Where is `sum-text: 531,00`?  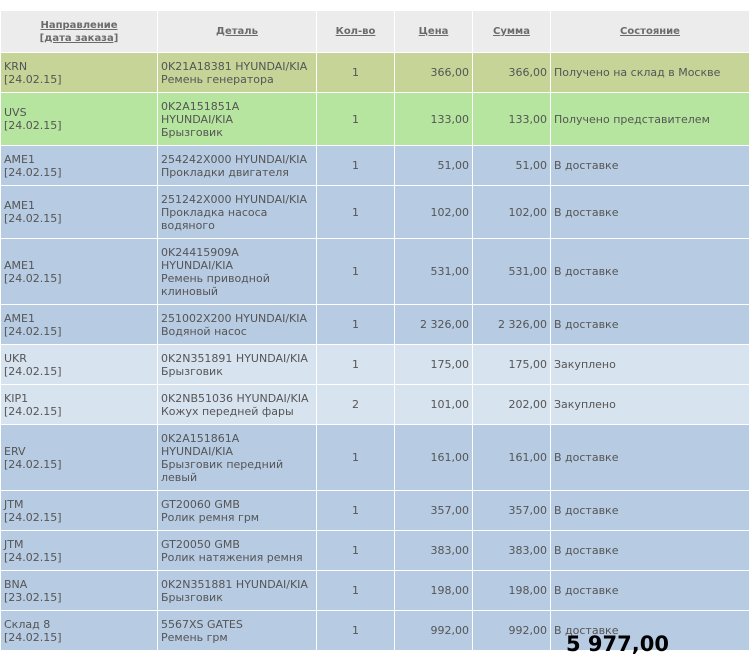 sum-text: 531,00 is located at coordinates (528, 271).